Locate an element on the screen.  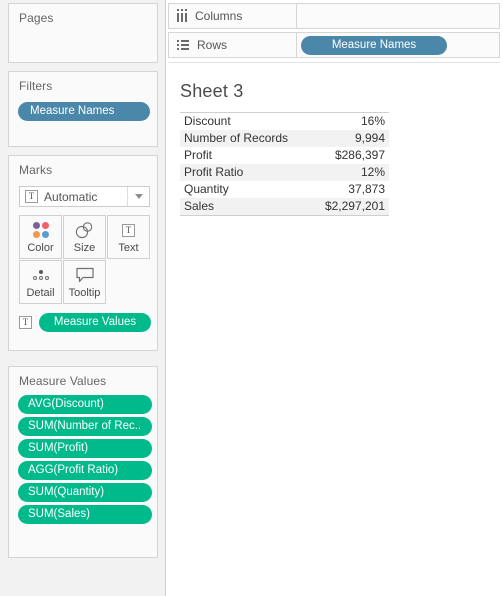
marks-button-size: Size is located at coordinates (84, 237).